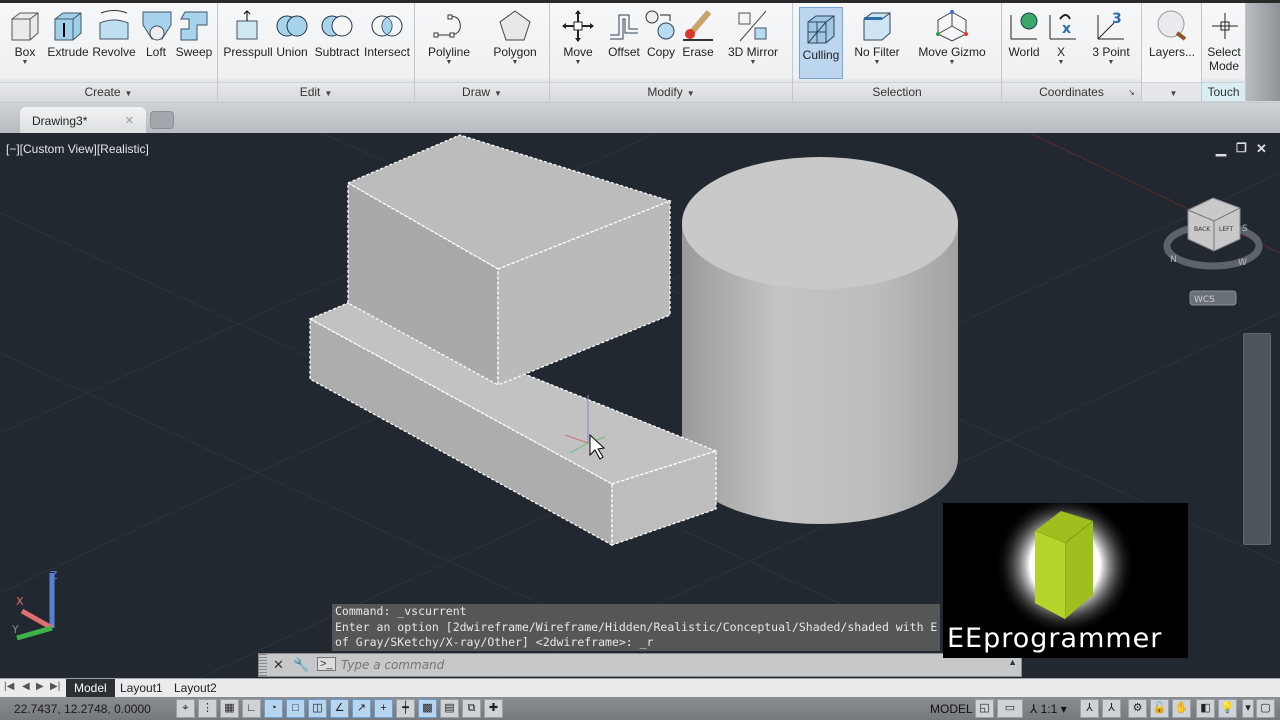  I want to click on culling-button: Culling, so click(821, 43).